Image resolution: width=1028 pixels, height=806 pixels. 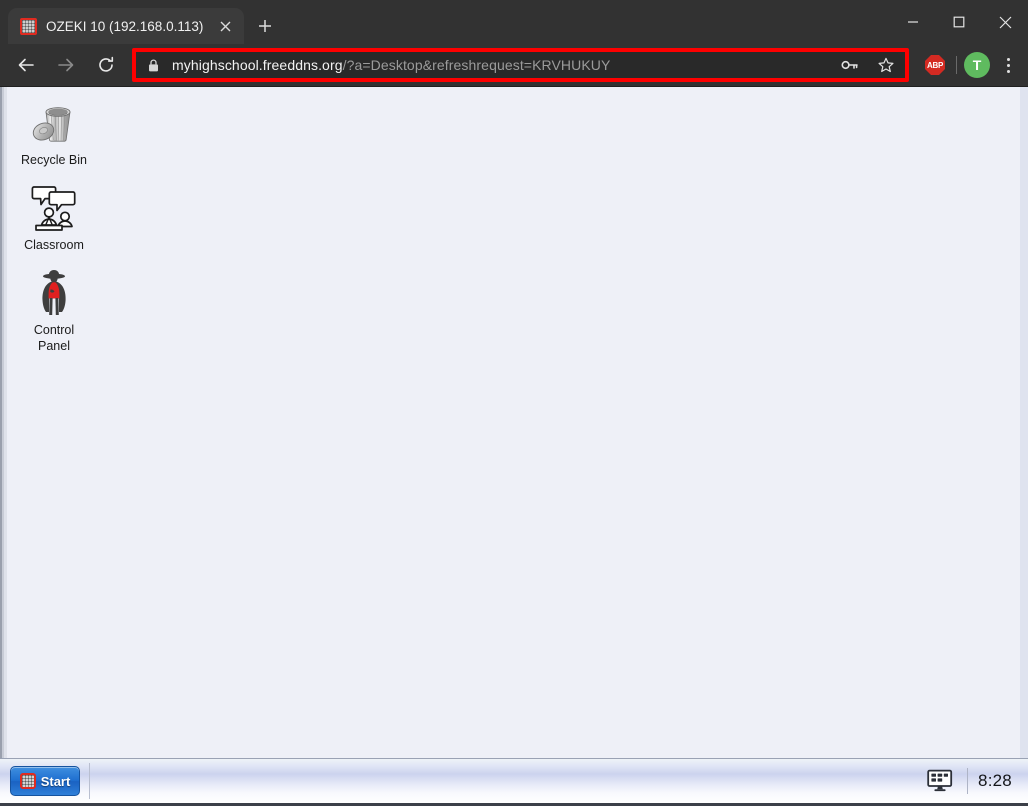 I want to click on maximize-button, so click(x=959, y=22).